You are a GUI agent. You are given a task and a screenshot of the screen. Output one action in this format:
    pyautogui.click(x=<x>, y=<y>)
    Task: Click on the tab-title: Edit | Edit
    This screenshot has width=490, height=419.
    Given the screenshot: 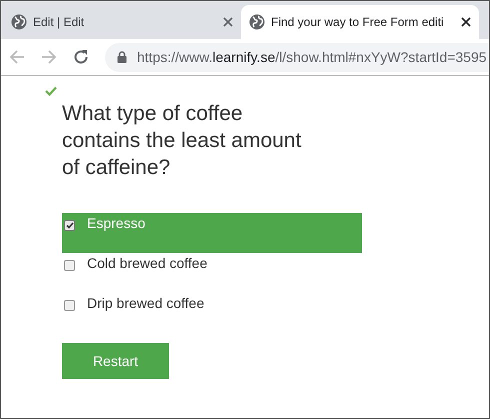 What is the action you would take?
    pyautogui.click(x=59, y=22)
    